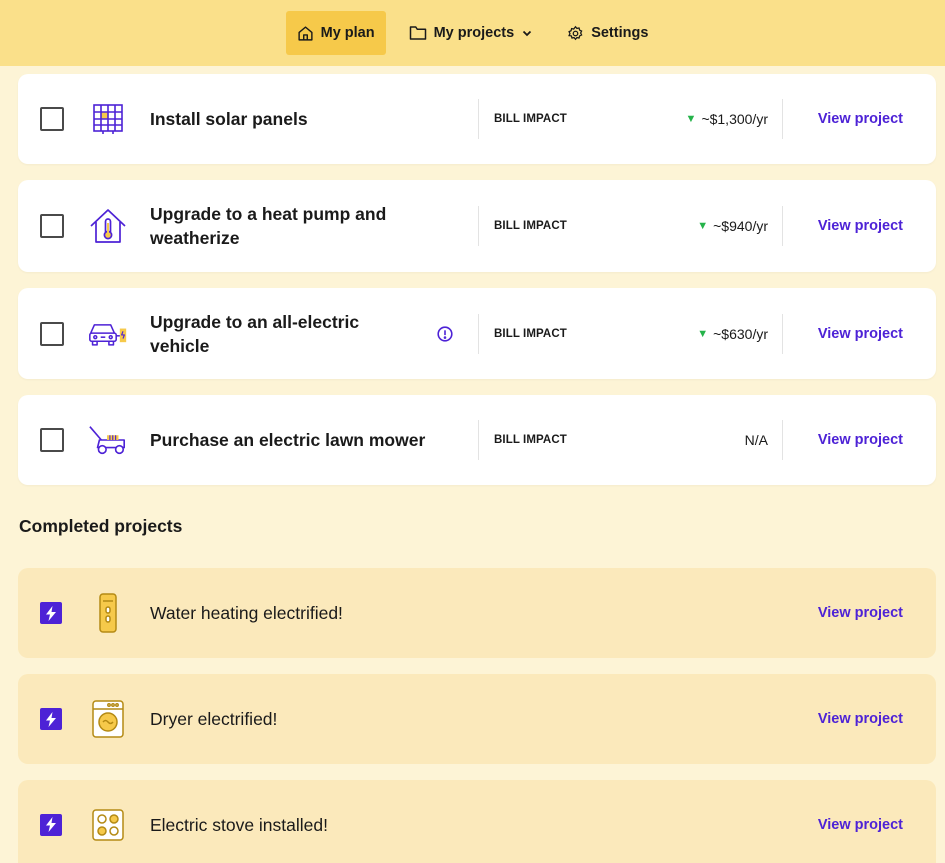 The width and height of the screenshot is (945, 863). What do you see at coordinates (108, 825) in the screenshot?
I see `stove-icon` at bounding box center [108, 825].